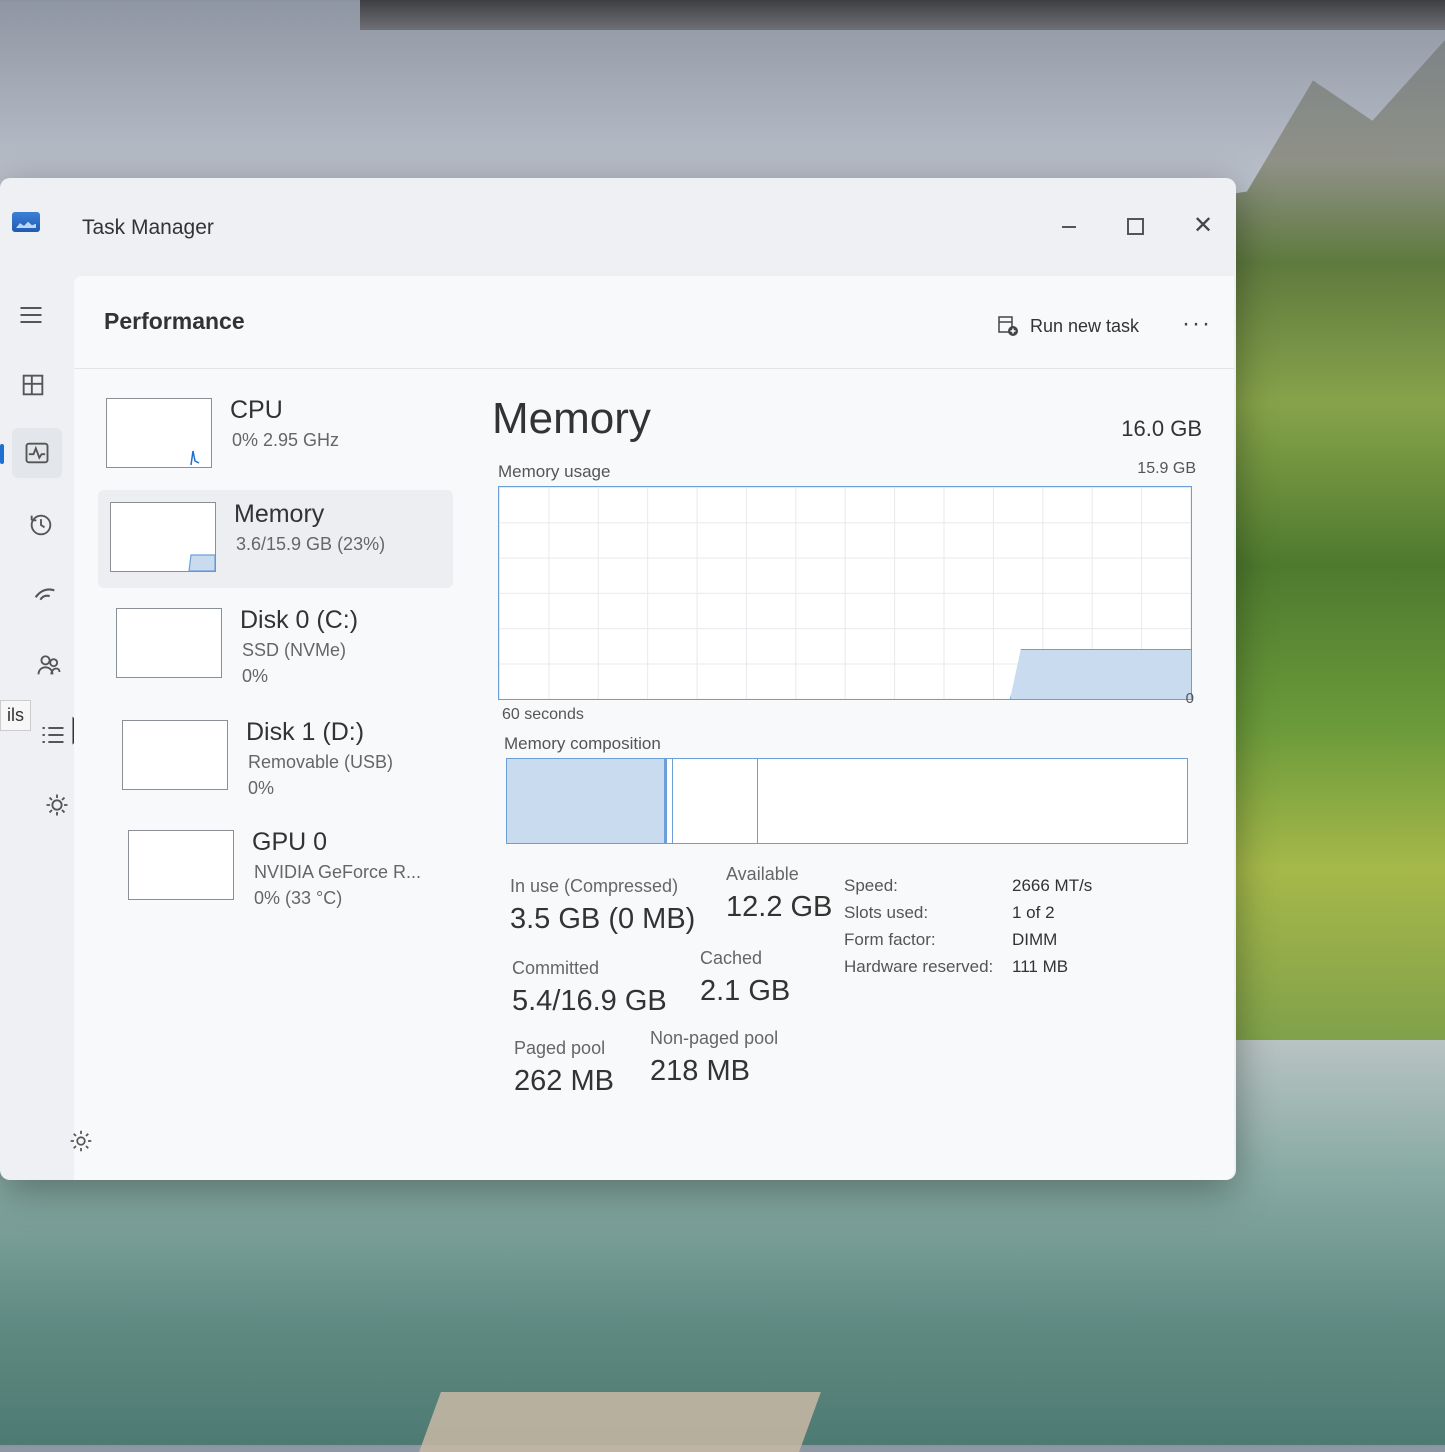  What do you see at coordinates (1040, 966) in the screenshot?
I see `spec-value: 111 MB` at bounding box center [1040, 966].